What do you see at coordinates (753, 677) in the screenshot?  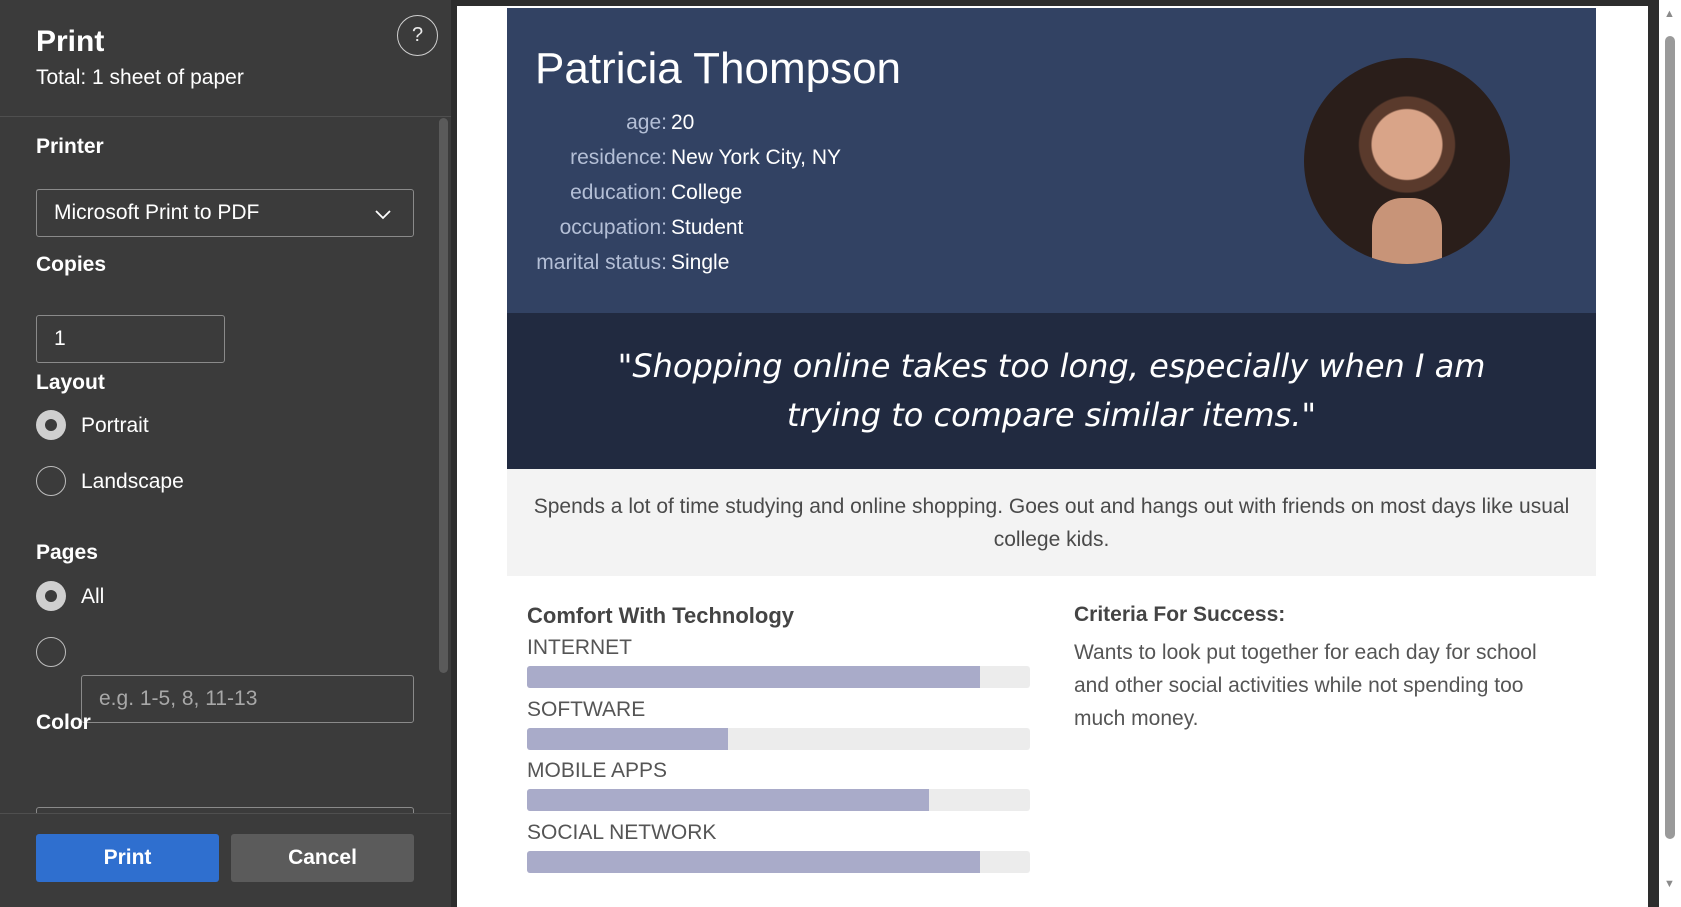 I see `tech-bar-fill-internet` at bounding box center [753, 677].